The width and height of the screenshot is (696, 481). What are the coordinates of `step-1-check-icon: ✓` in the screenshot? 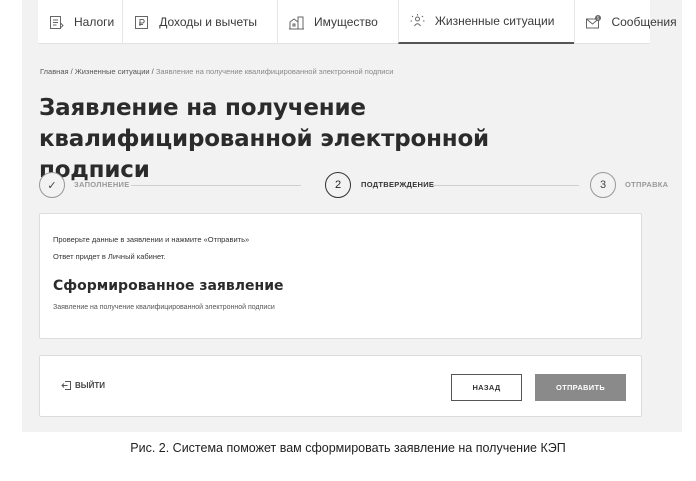 It's located at (52, 185).